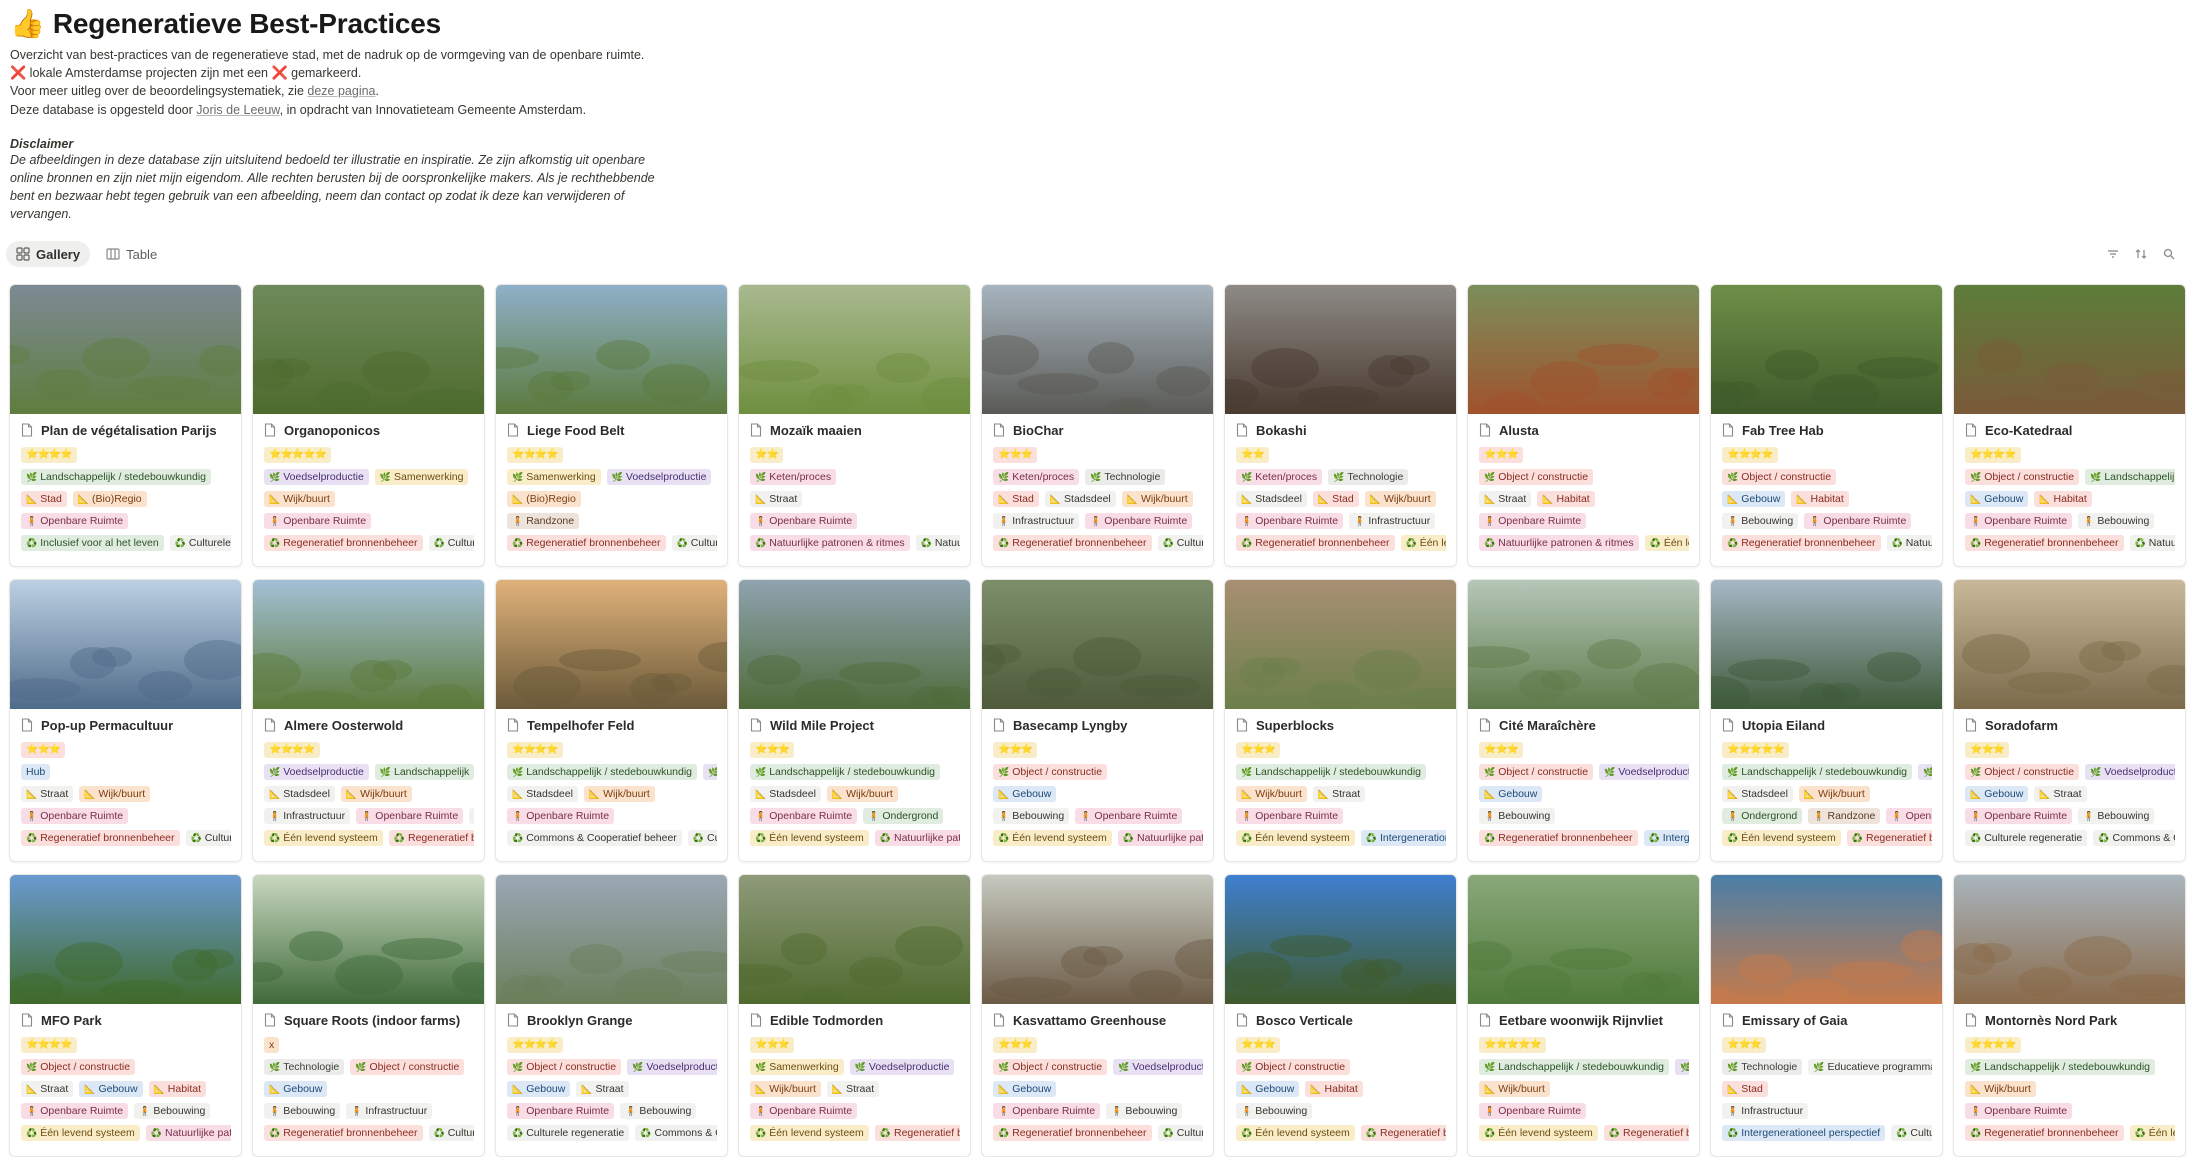 The height and width of the screenshot is (1157, 2191). I want to click on property-tag: 🌿 Landschappelijk, so click(2130, 477).